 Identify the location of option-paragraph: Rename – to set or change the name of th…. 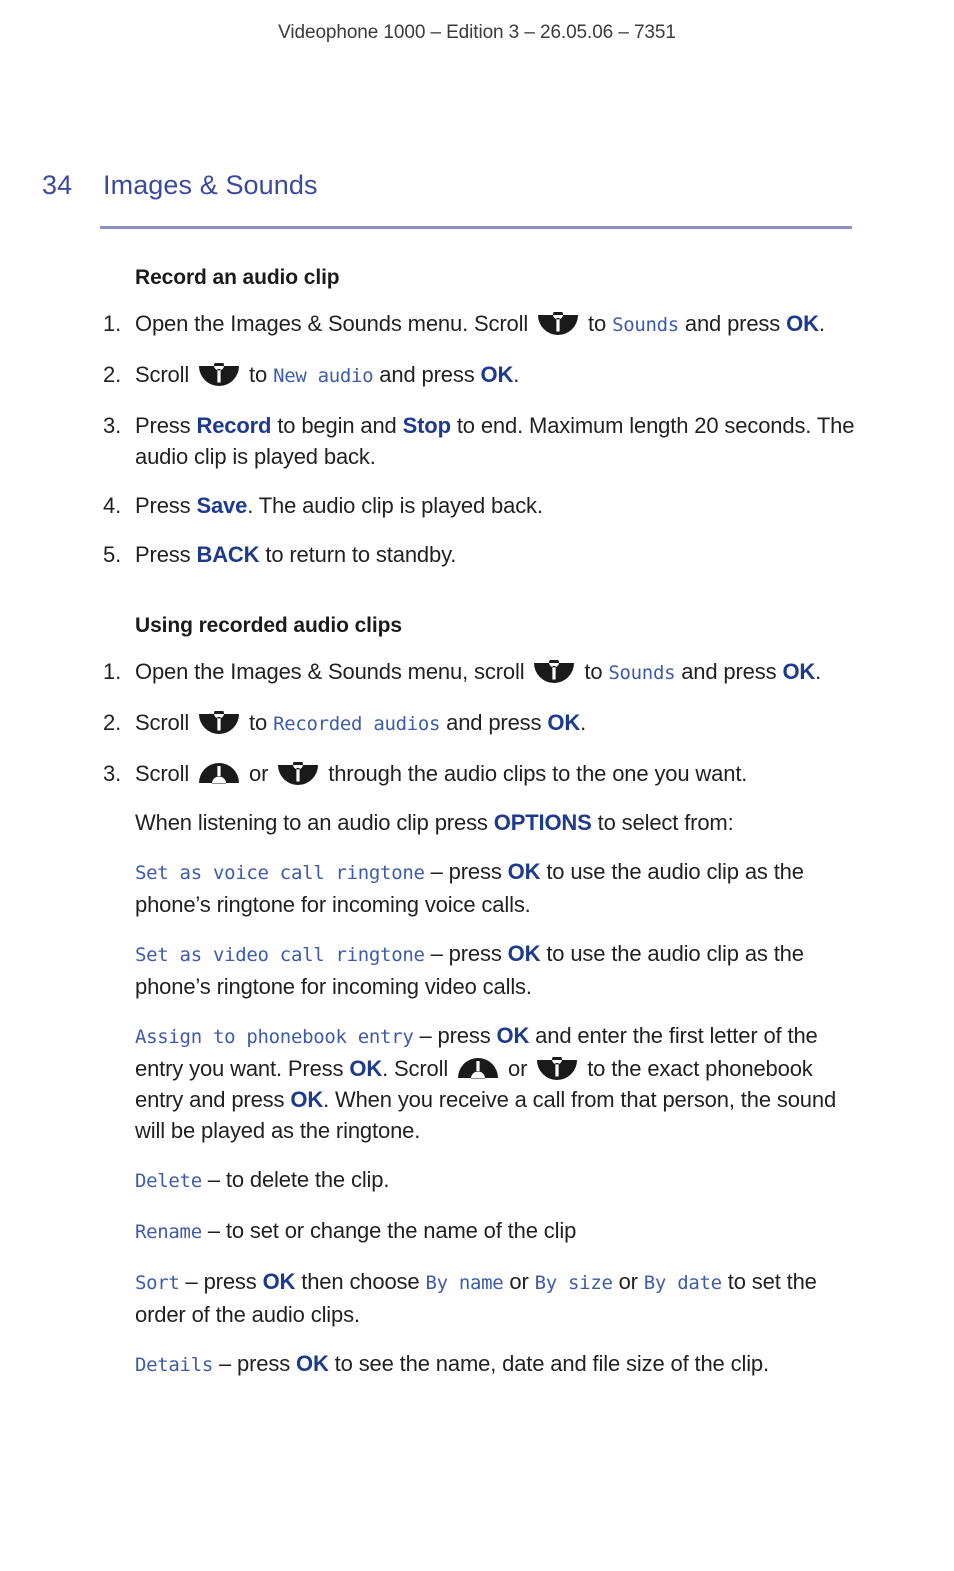
(356, 1230).